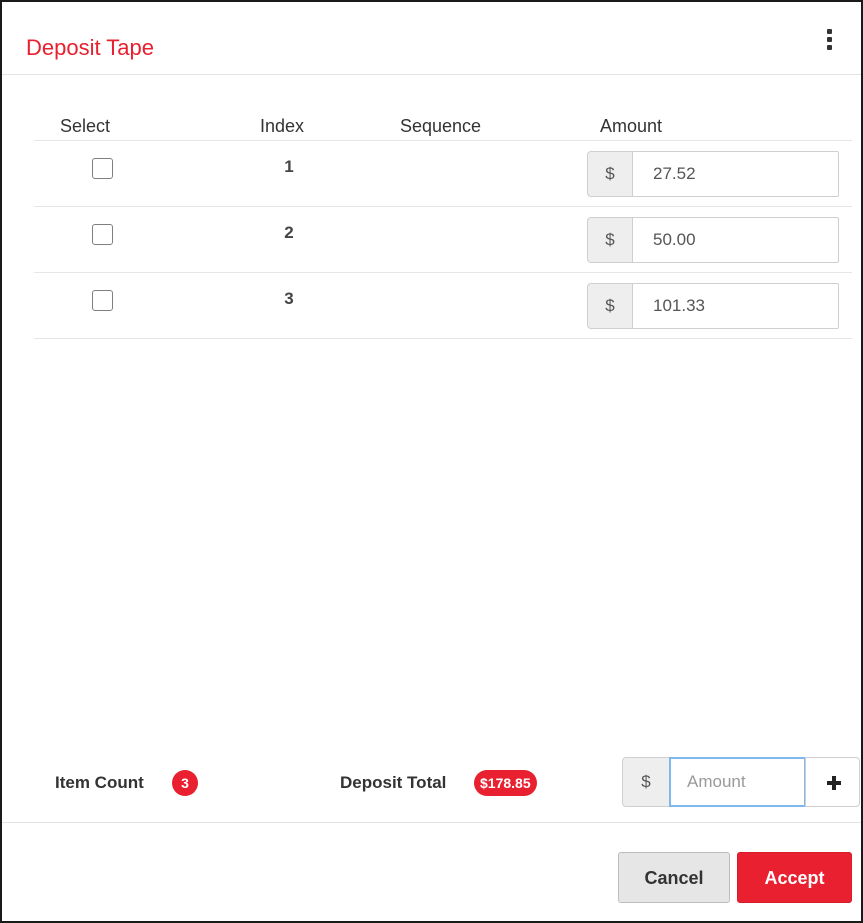 This screenshot has height=923, width=863. Describe the element at coordinates (737, 782) in the screenshot. I see `amount-input` at that location.